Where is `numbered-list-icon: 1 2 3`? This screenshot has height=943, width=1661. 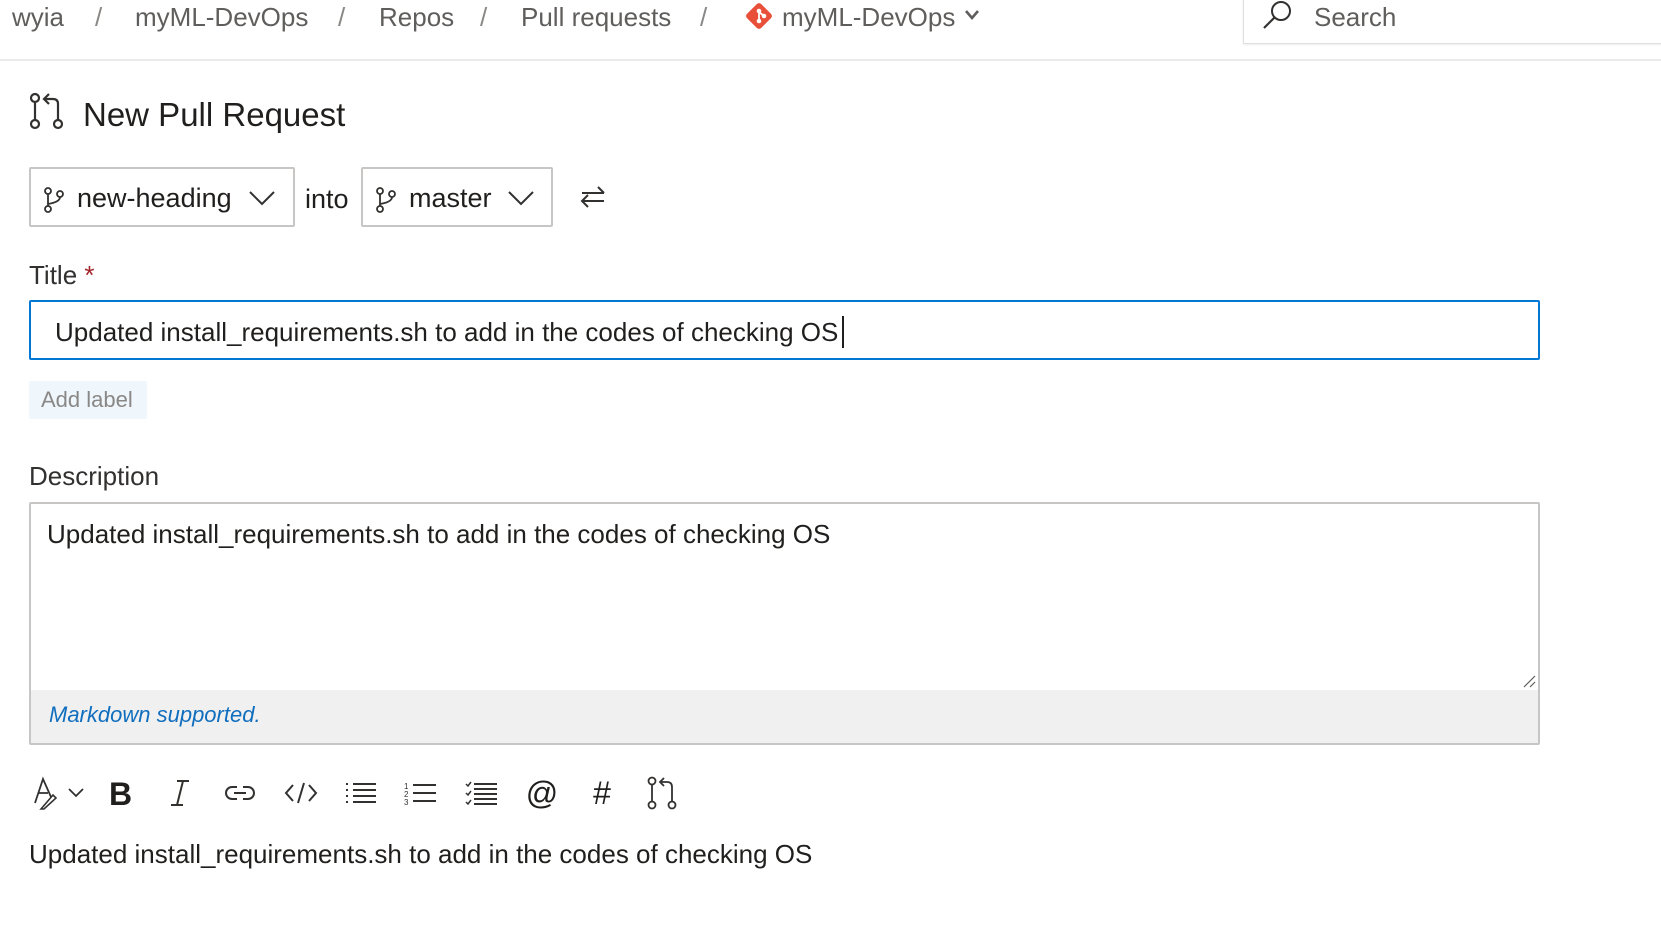
numbered-list-icon: 1 2 3 is located at coordinates (421, 793).